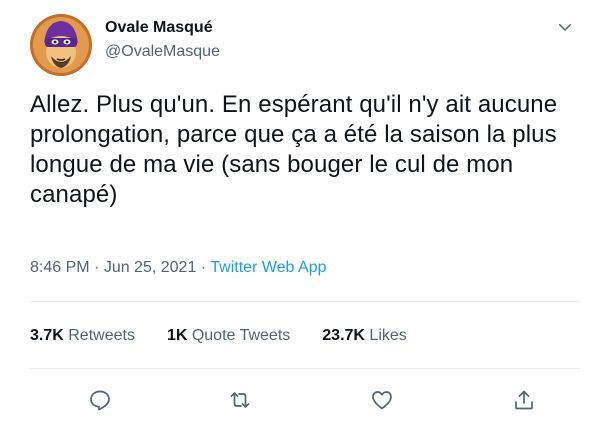  Describe the element at coordinates (162, 52) in the screenshot. I see `user-handle: @OvaleMasque` at that location.